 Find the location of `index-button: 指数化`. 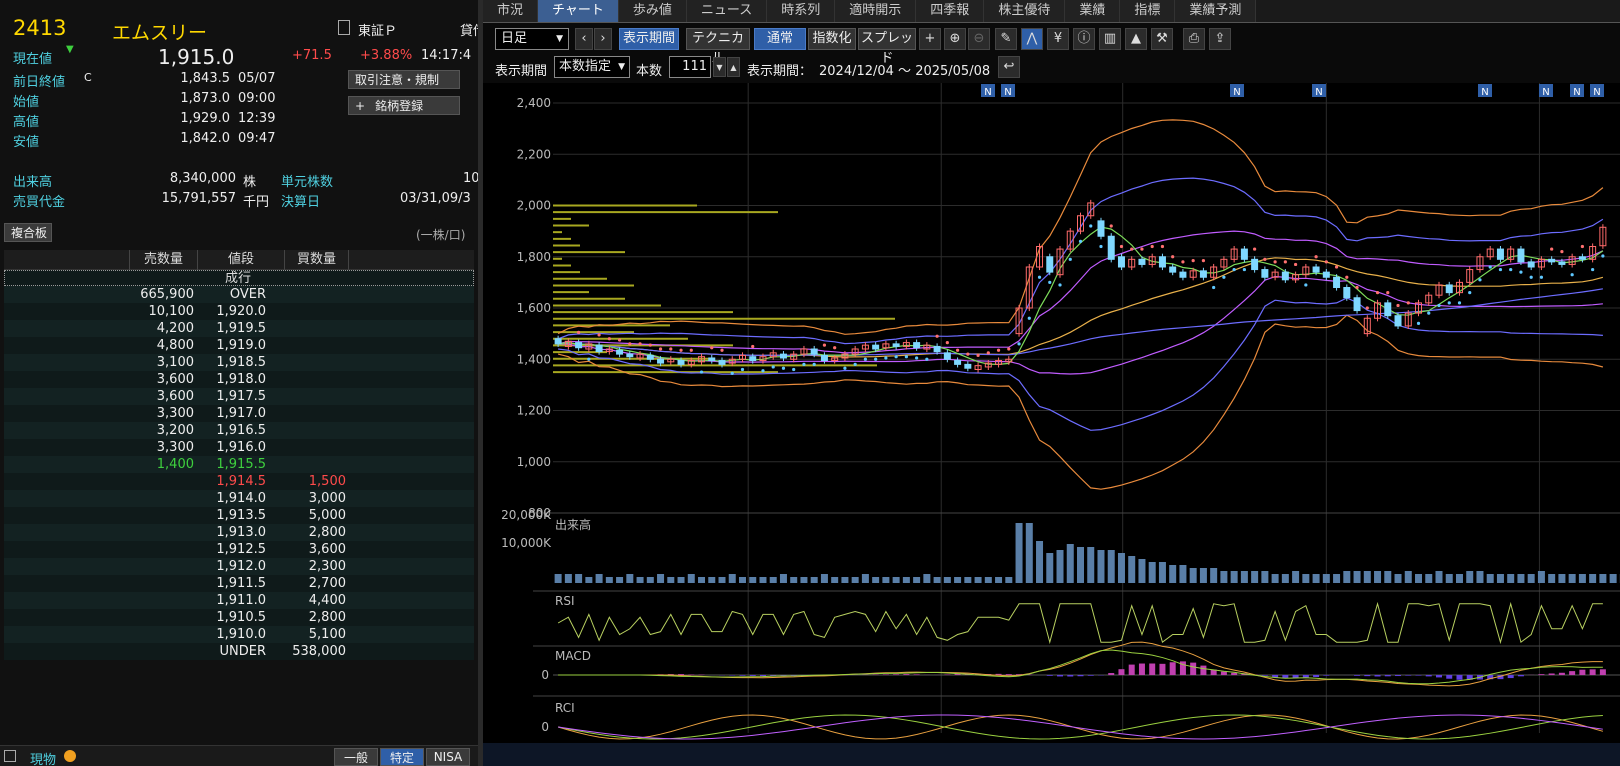

index-button: 指数化 is located at coordinates (832, 39).